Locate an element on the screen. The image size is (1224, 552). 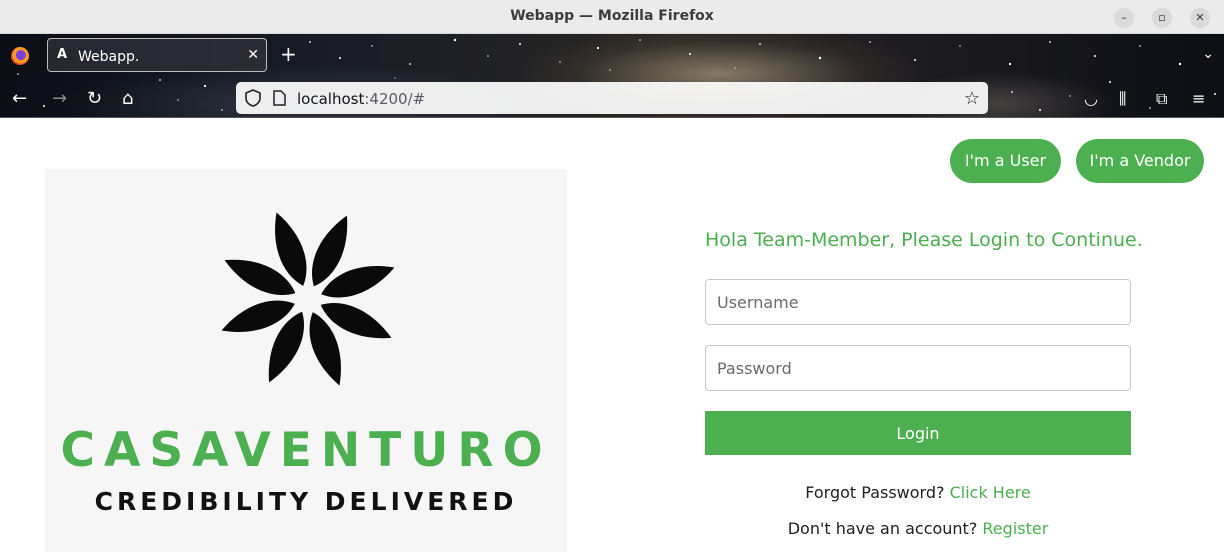
login-button: Login is located at coordinates (918, 433).